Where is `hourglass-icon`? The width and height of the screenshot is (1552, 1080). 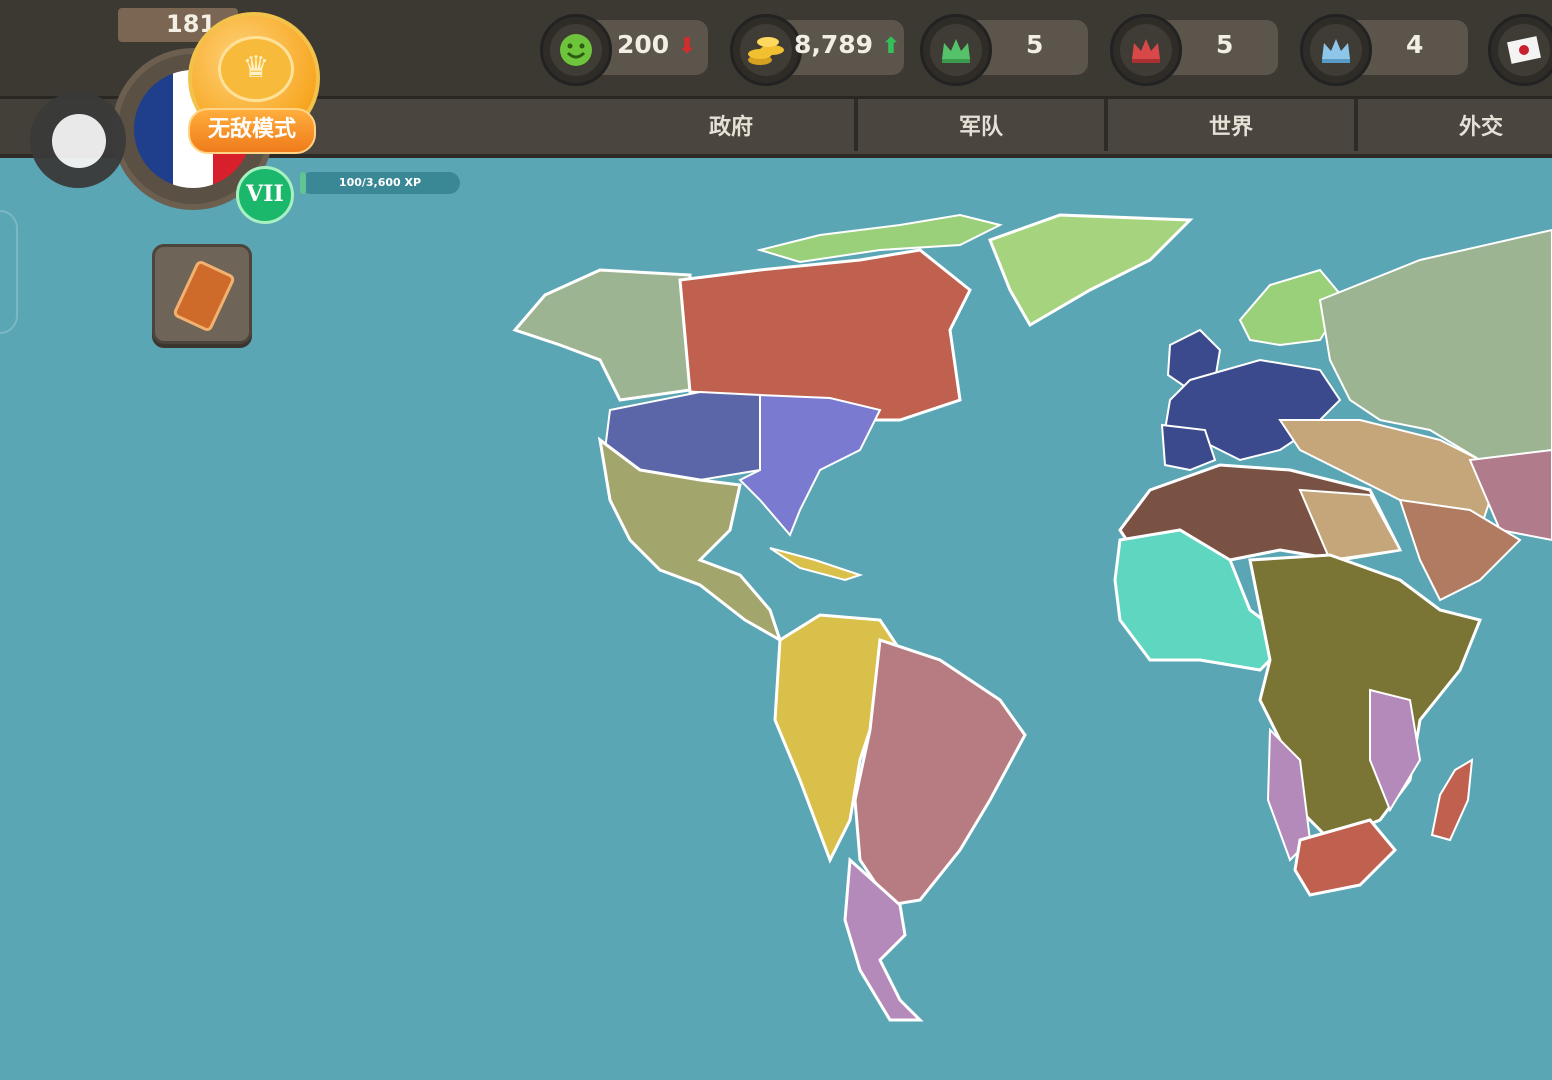
hourglass-icon is located at coordinates (204, 296).